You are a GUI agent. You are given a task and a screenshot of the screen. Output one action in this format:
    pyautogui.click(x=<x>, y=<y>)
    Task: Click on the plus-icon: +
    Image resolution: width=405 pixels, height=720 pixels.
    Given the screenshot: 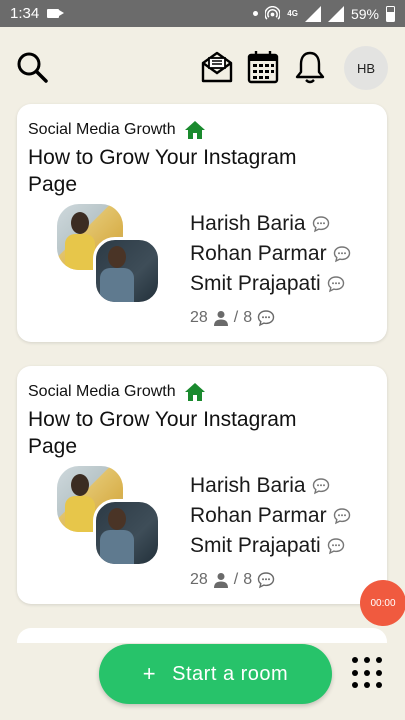 What is the action you would take?
    pyautogui.click(x=149, y=673)
    